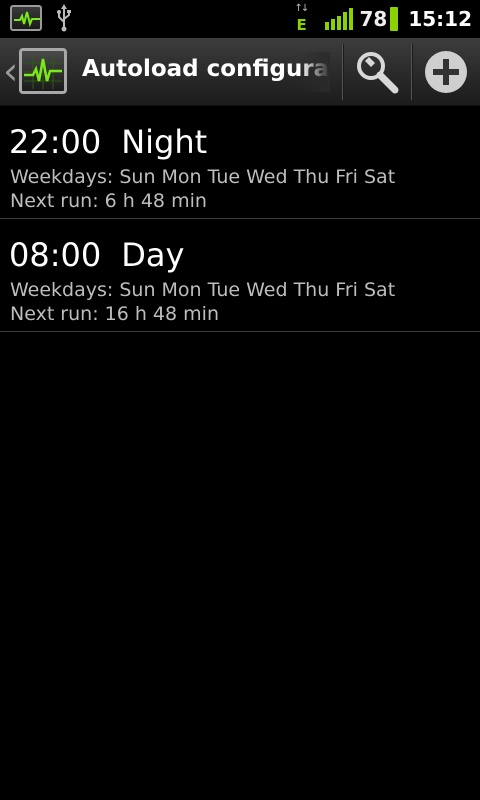 The image size is (480, 800). I want to click on action-bar: ‹ Autoload configuratio, so click(240, 72).